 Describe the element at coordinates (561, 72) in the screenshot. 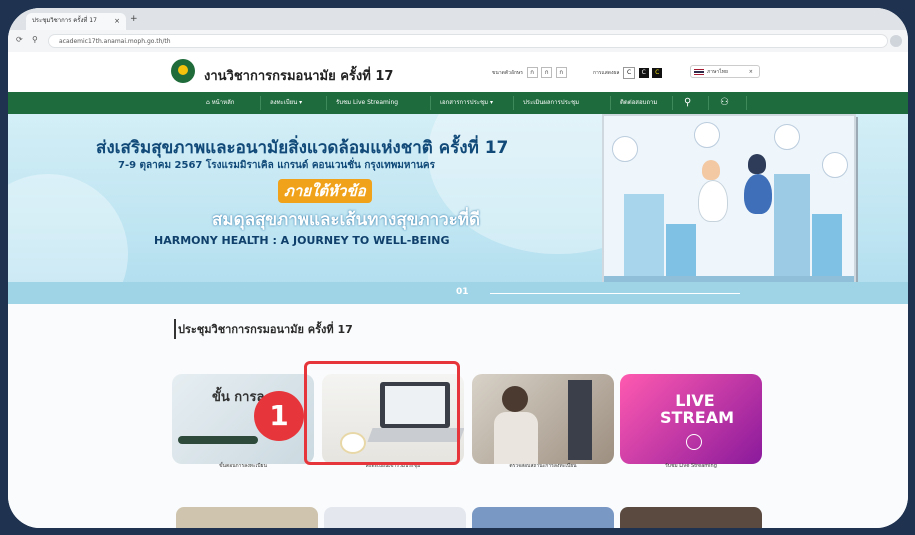

I see `font-large-button: ก` at that location.